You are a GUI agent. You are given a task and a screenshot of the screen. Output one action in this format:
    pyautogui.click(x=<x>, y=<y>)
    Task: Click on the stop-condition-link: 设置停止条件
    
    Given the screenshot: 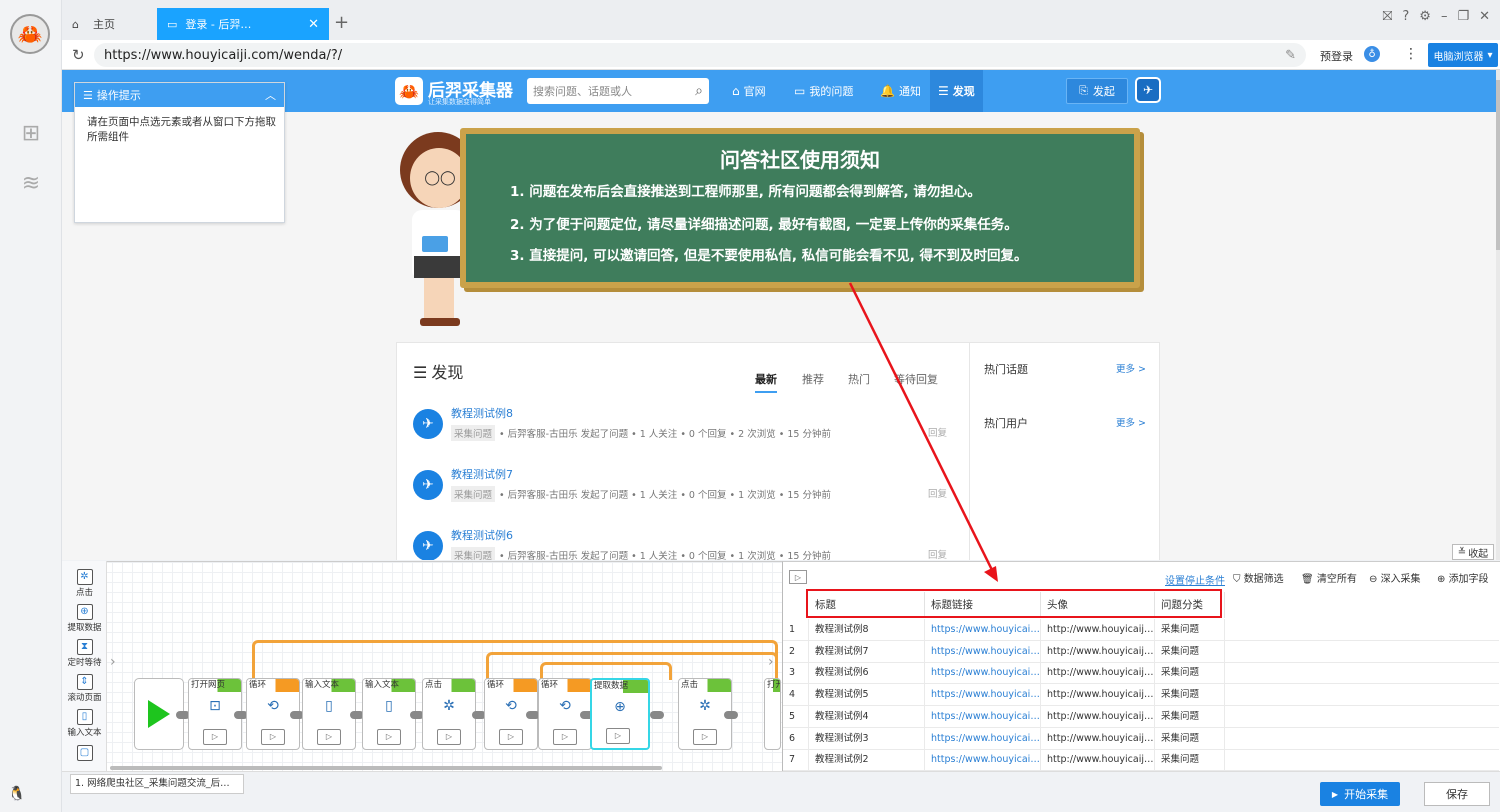 What is the action you would take?
    pyautogui.click(x=1195, y=579)
    